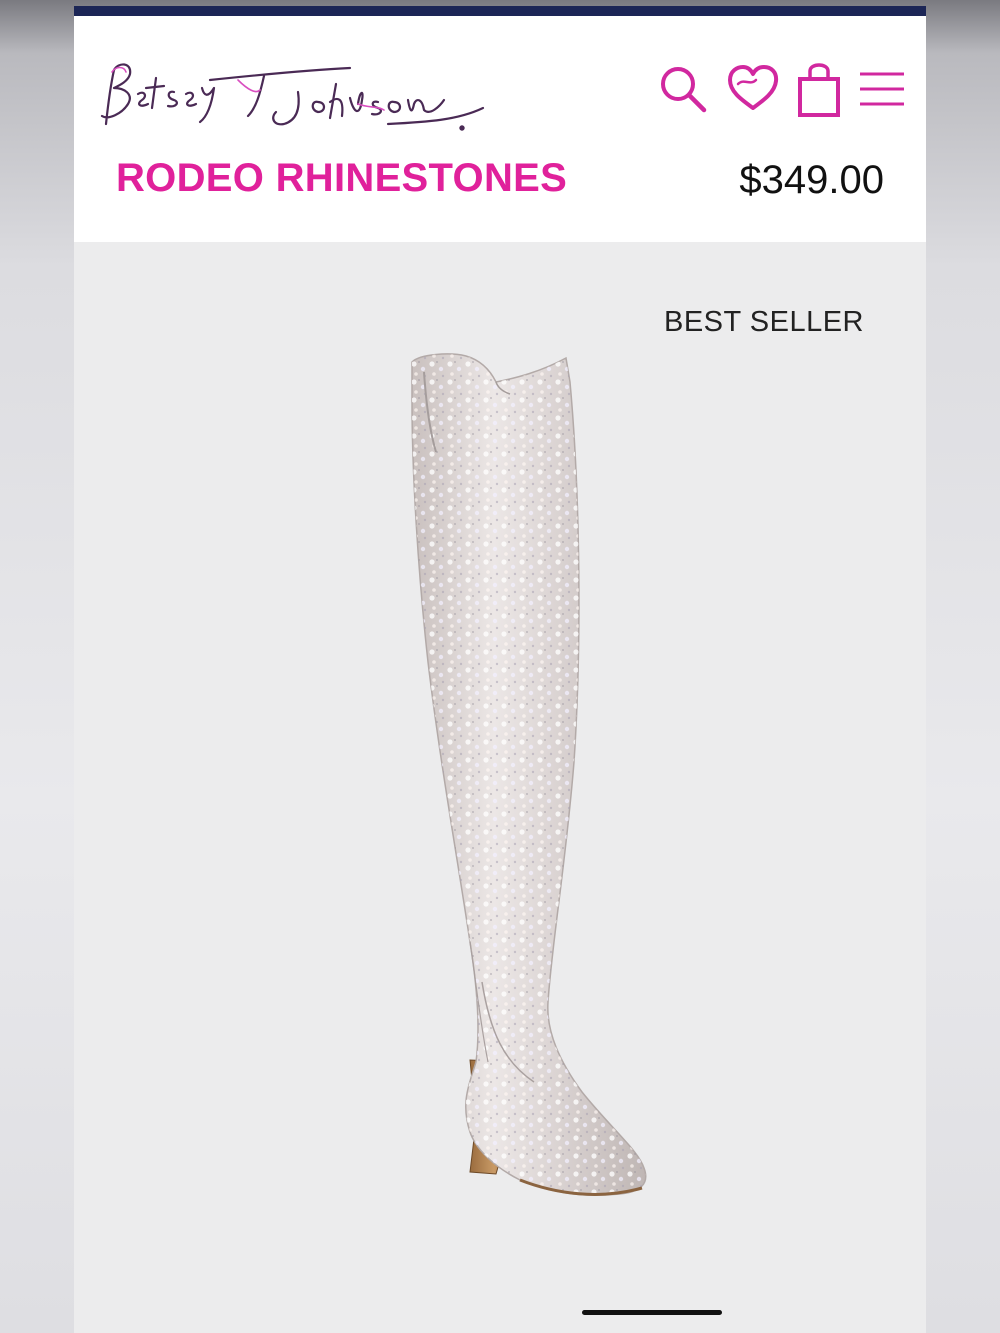 This screenshot has height=1333, width=1000. What do you see at coordinates (753, 89) in the screenshot?
I see `wishlist-heart-icon` at bounding box center [753, 89].